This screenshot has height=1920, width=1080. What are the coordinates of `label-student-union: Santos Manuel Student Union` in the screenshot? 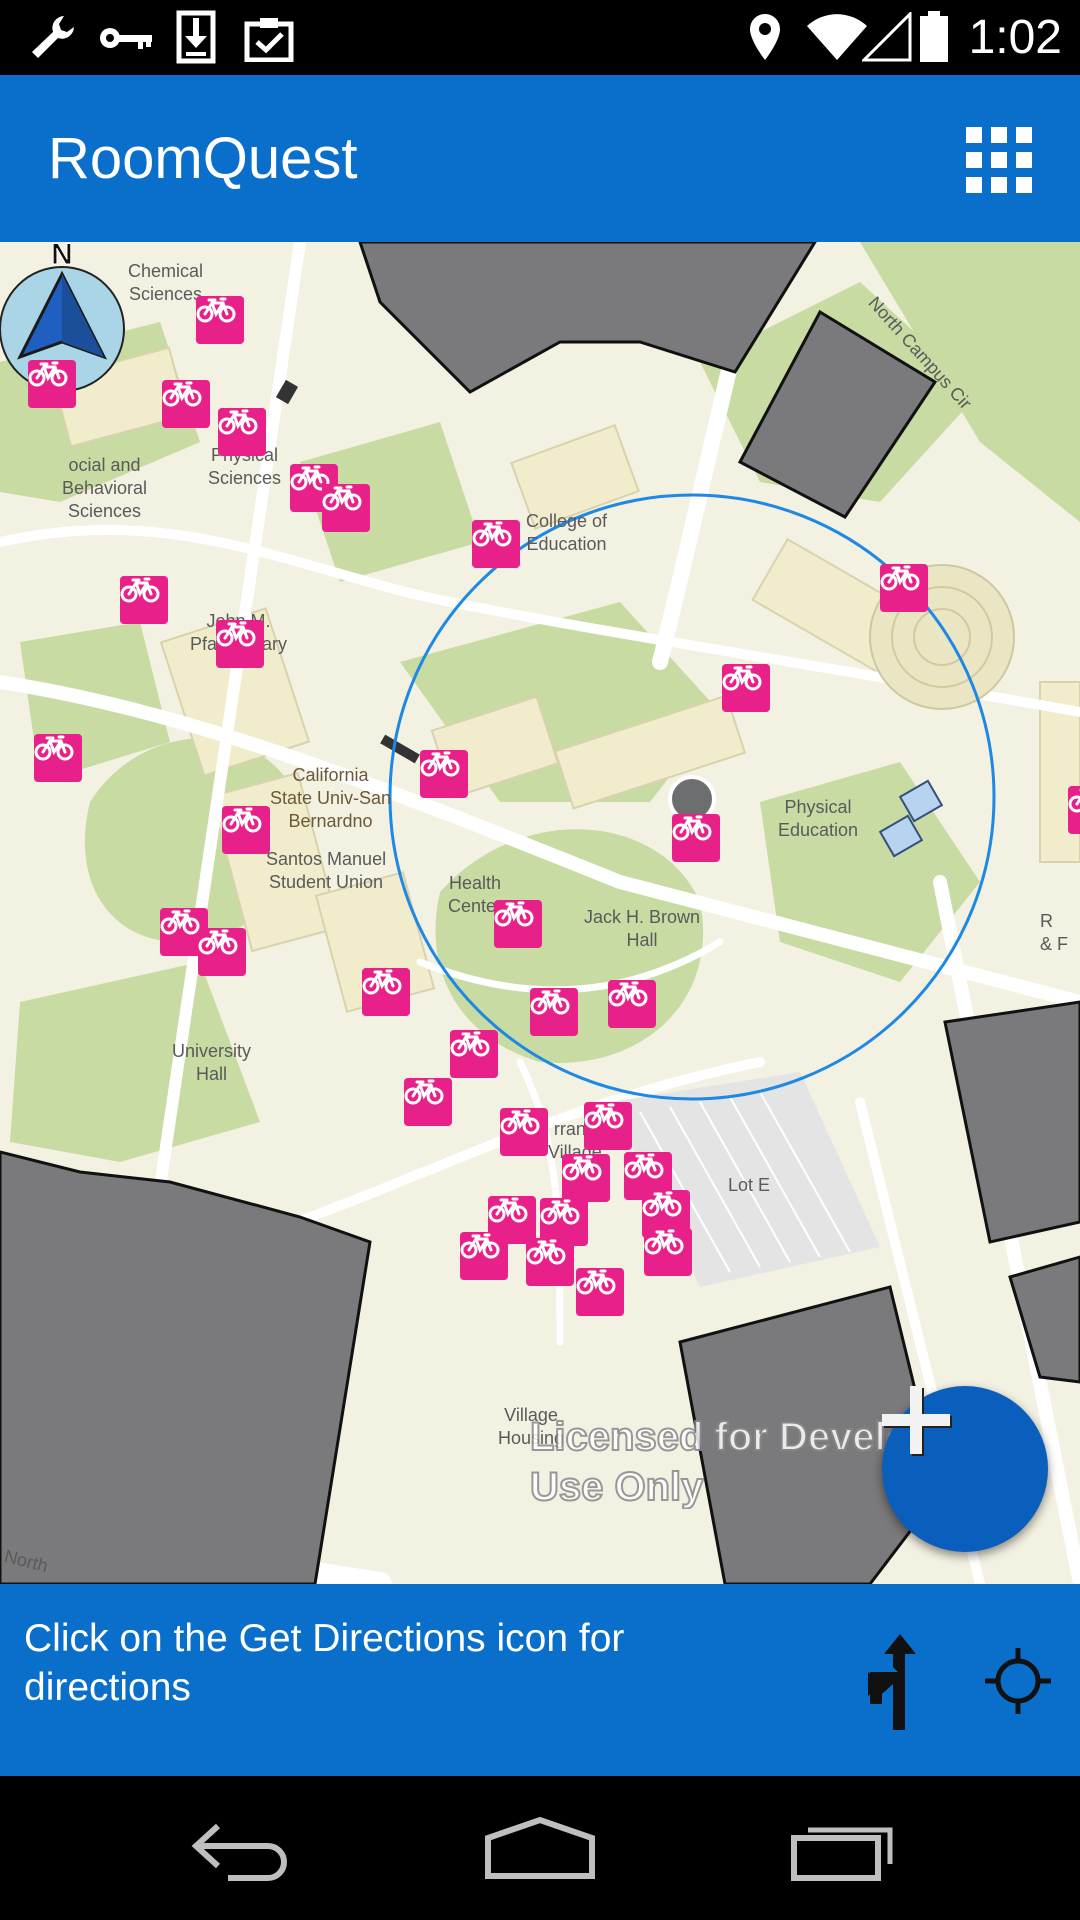 It's located at (326, 870).